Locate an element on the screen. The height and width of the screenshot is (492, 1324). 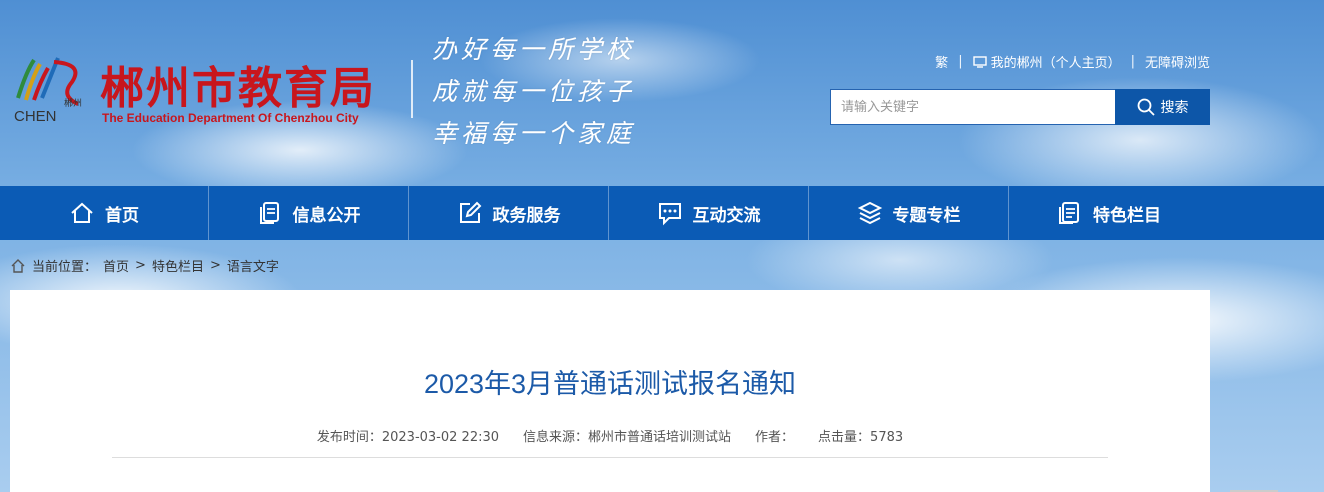
my-chenzhou-link: 我的郴州（个人主页） is located at coordinates (1046, 61).